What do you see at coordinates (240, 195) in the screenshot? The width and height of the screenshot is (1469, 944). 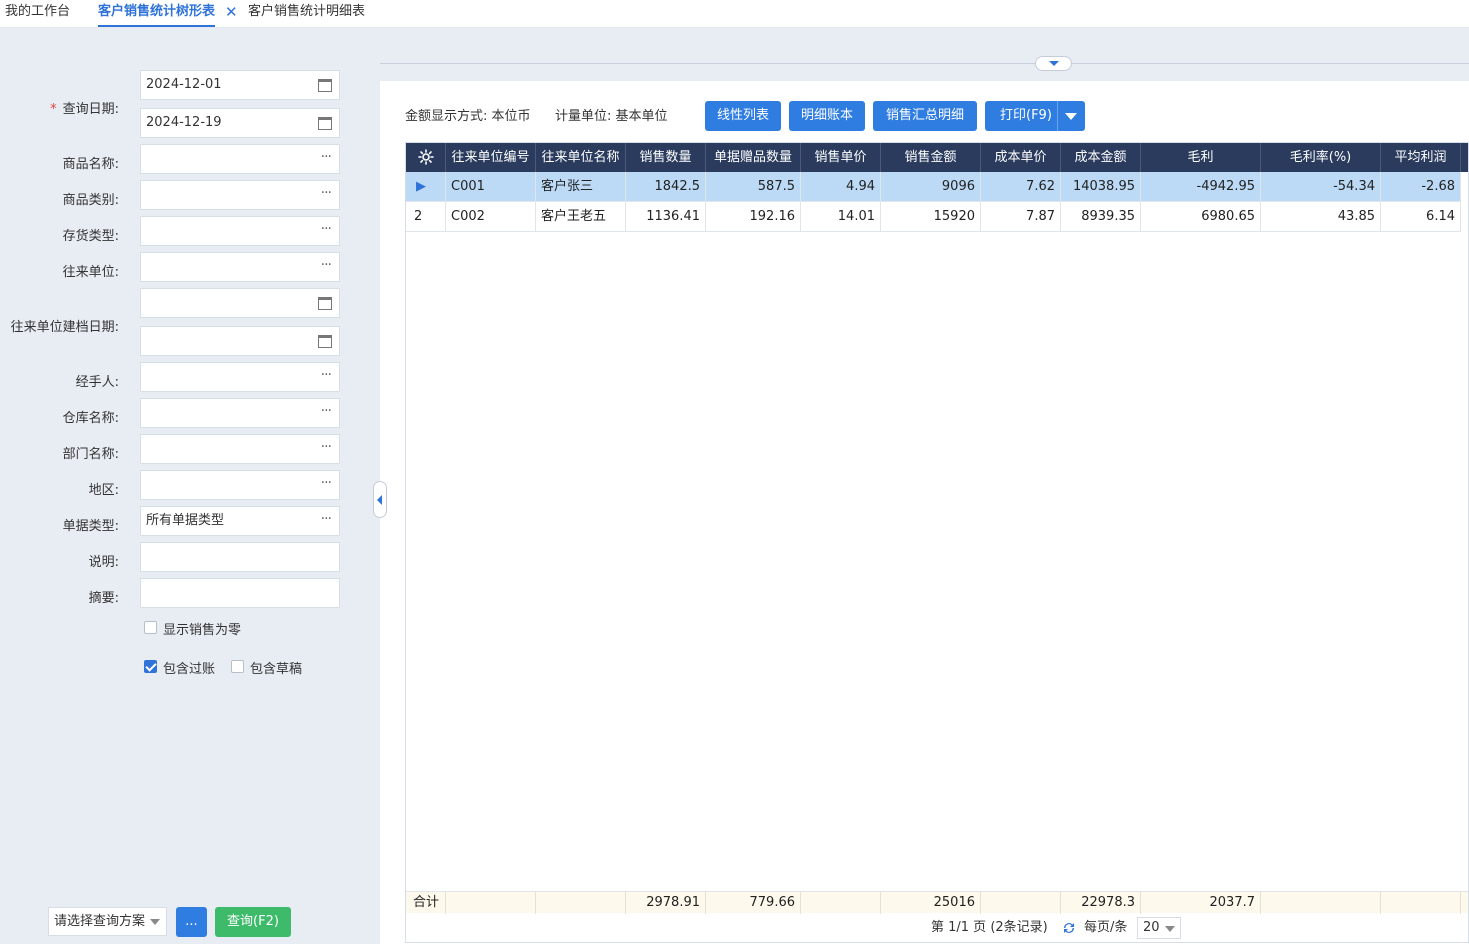 I see `product-category-field: ···` at bounding box center [240, 195].